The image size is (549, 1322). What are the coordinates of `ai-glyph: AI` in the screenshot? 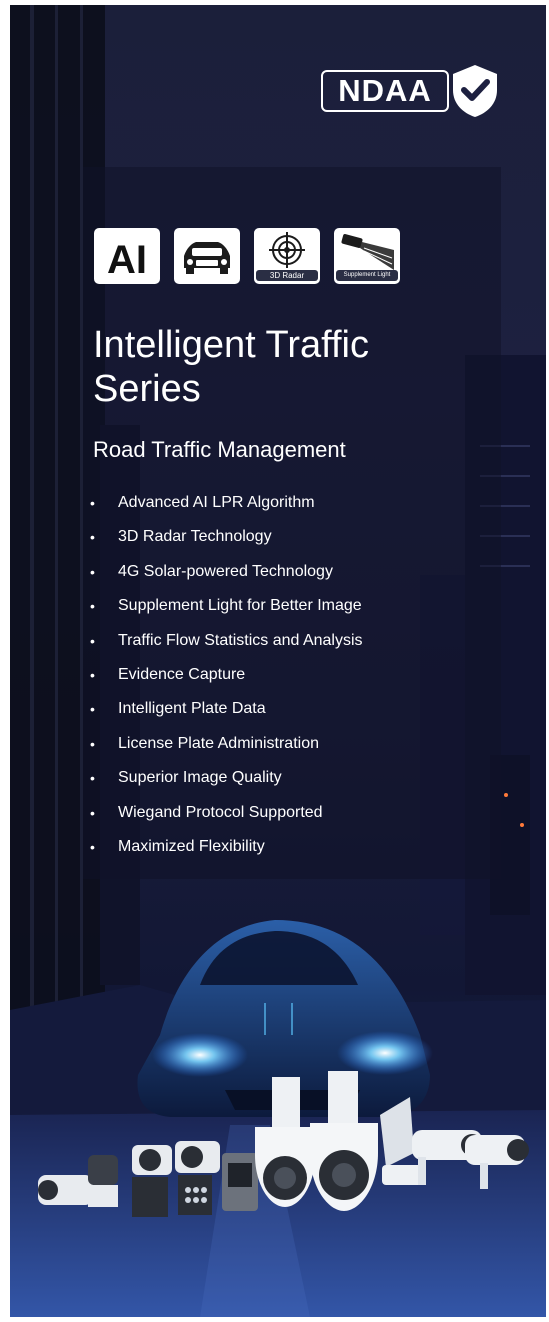 It's located at (127, 260).